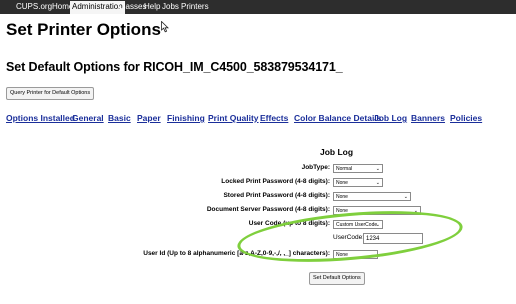 The image size is (516, 304). Describe the element at coordinates (342, 183) in the screenshot. I see `locked-print-password-value: None` at that location.